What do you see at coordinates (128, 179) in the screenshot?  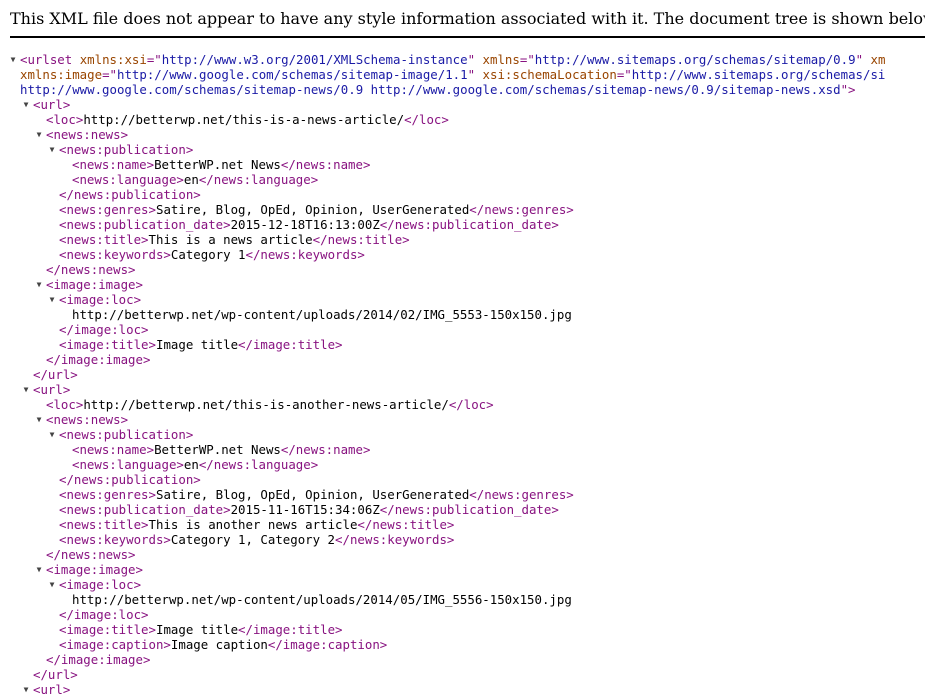 I see `xml-tag-token: <news:language>` at bounding box center [128, 179].